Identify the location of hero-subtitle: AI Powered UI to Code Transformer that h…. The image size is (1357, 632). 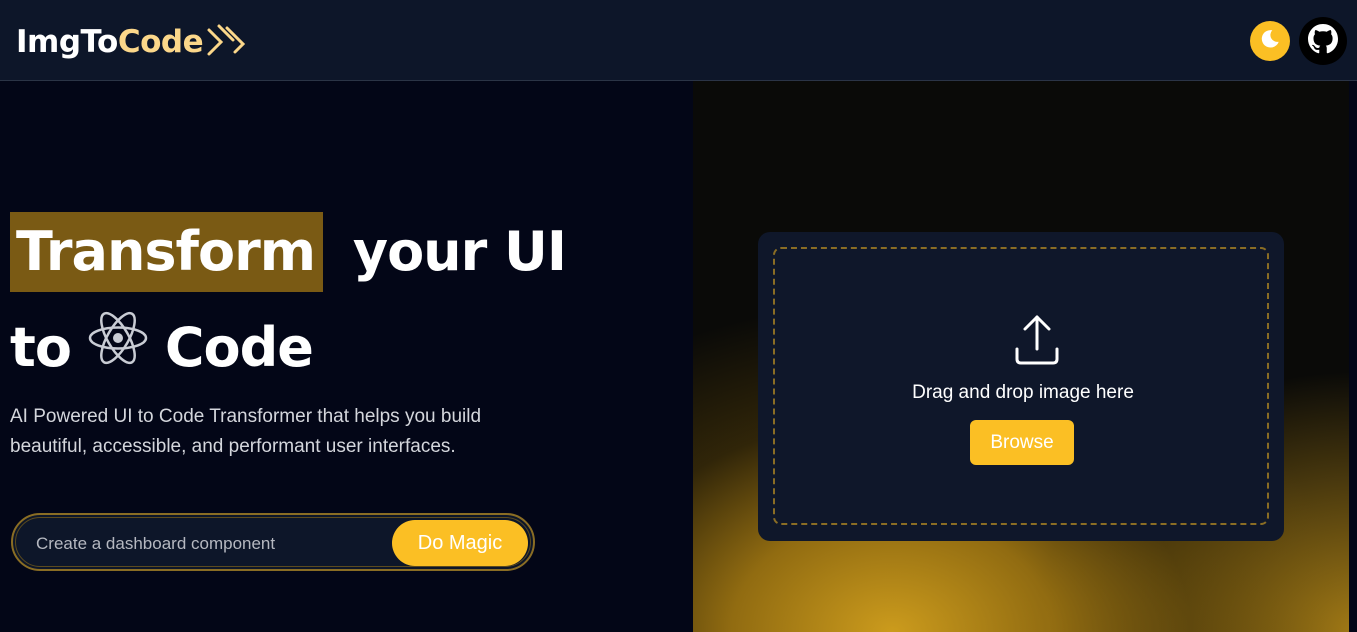
(246, 431).